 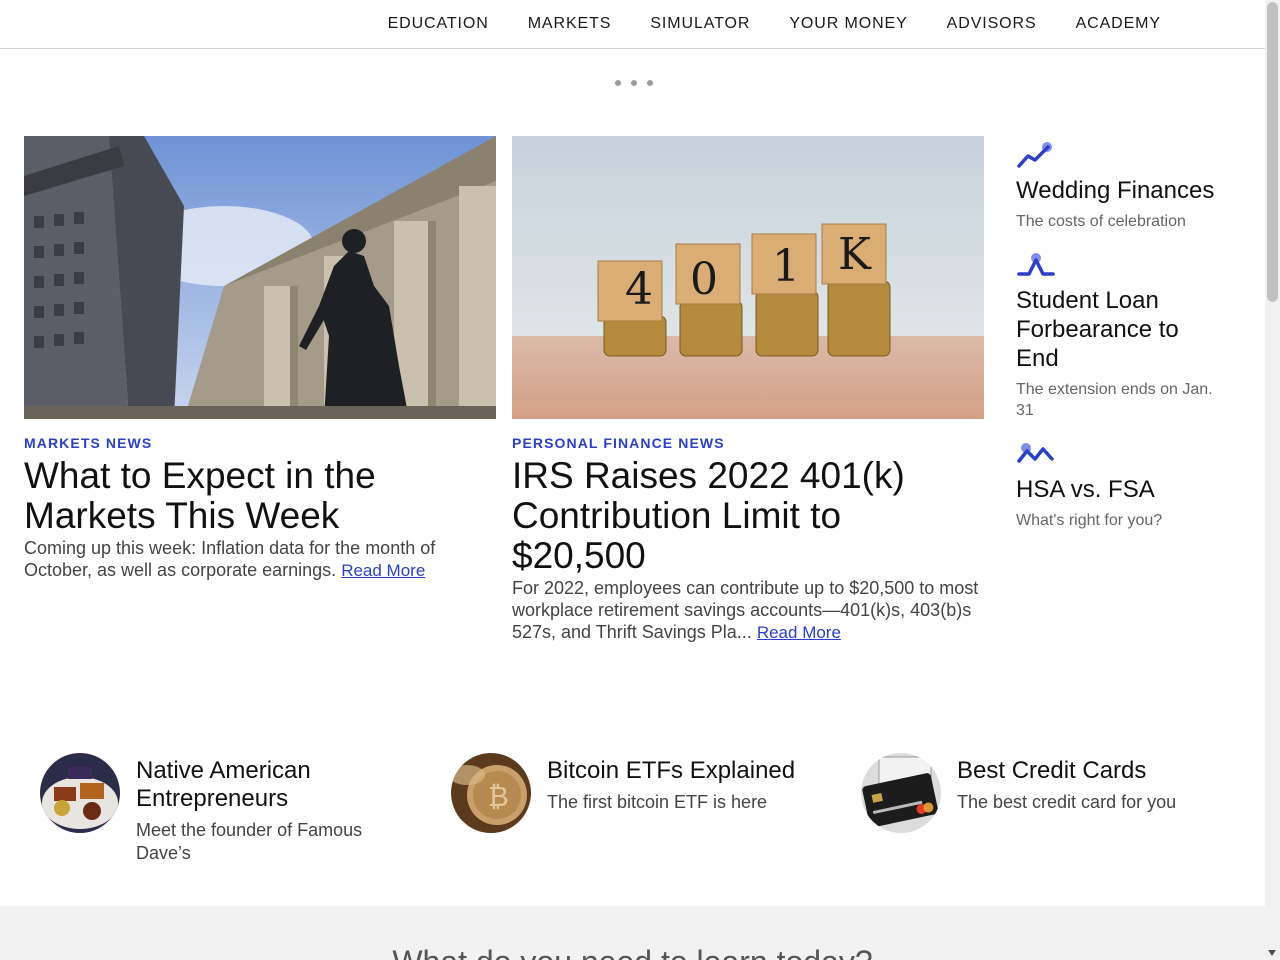 I want to click on nav-item-advisors: ADVISORS, so click(x=992, y=24).